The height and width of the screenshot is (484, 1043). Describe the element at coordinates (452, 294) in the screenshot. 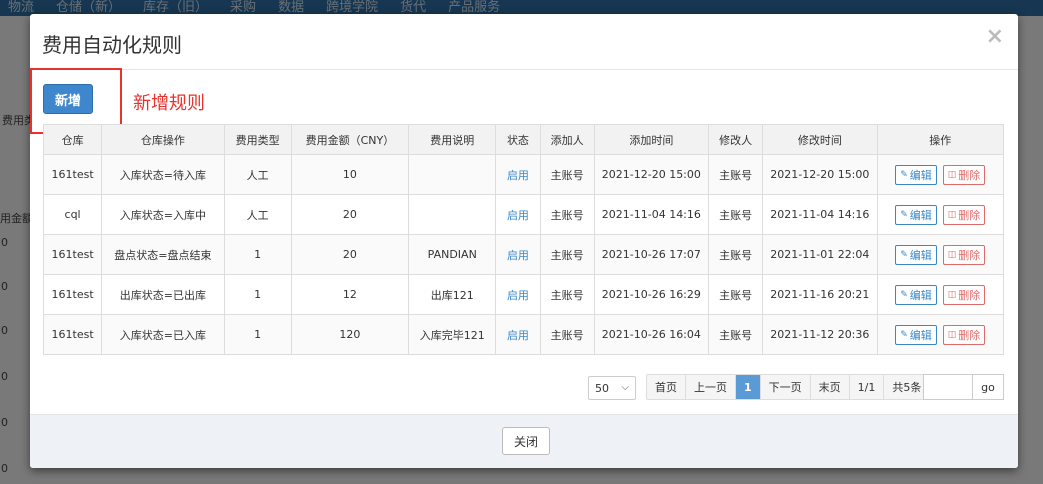

I see `cell-note: 出库121` at that location.